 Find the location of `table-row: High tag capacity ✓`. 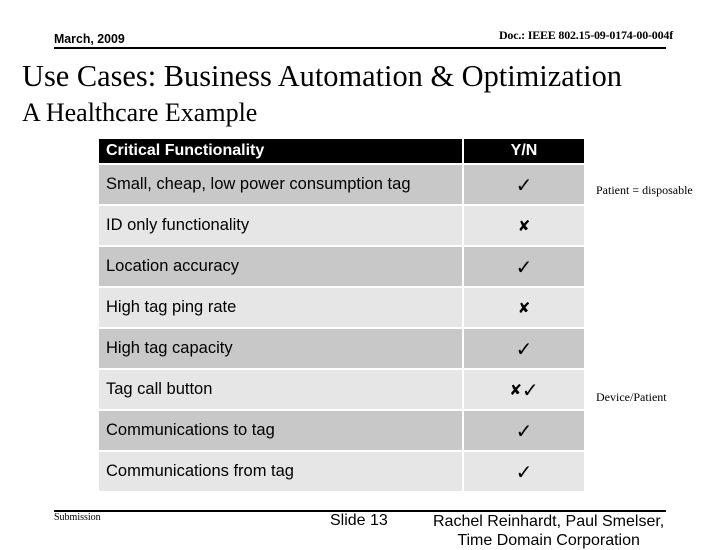

table-row: High tag capacity ✓ is located at coordinates (342, 349).